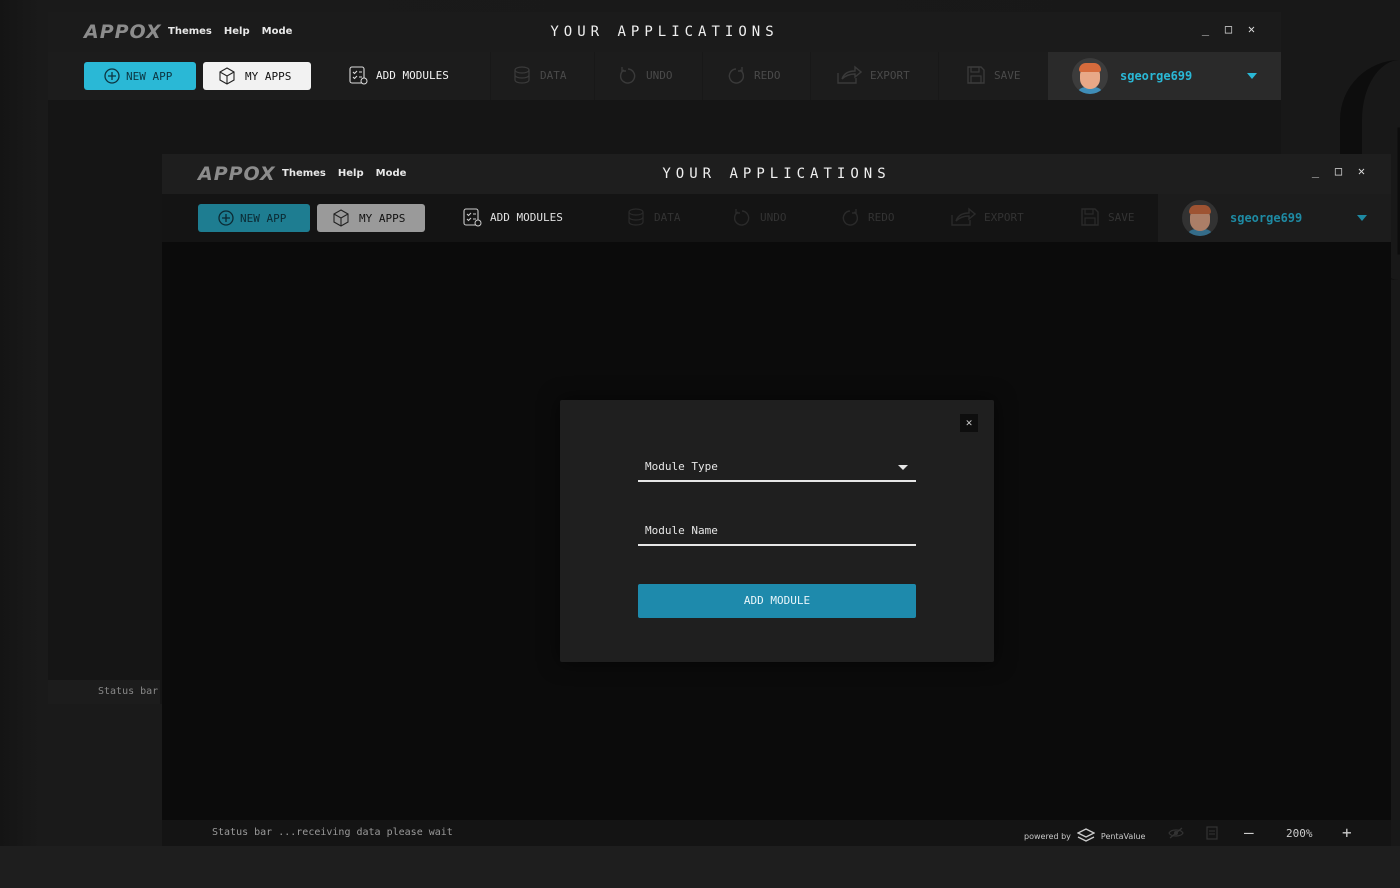  I want to click on close-icon: ✕, so click(969, 423).